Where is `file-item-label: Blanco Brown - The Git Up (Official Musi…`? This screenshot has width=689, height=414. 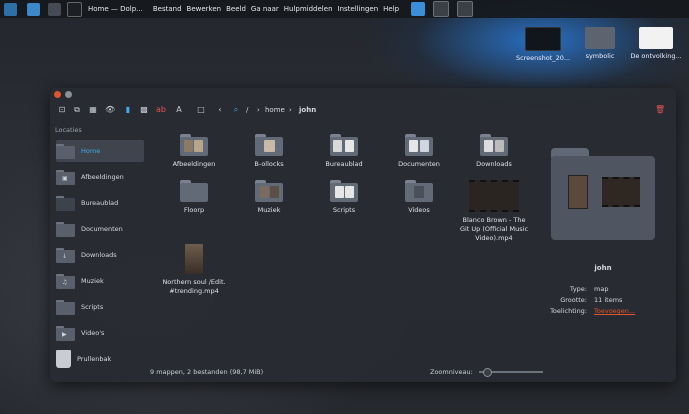 file-item-label: Blanco Brown - The Git Up (Official Musi… is located at coordinates (494, 229).